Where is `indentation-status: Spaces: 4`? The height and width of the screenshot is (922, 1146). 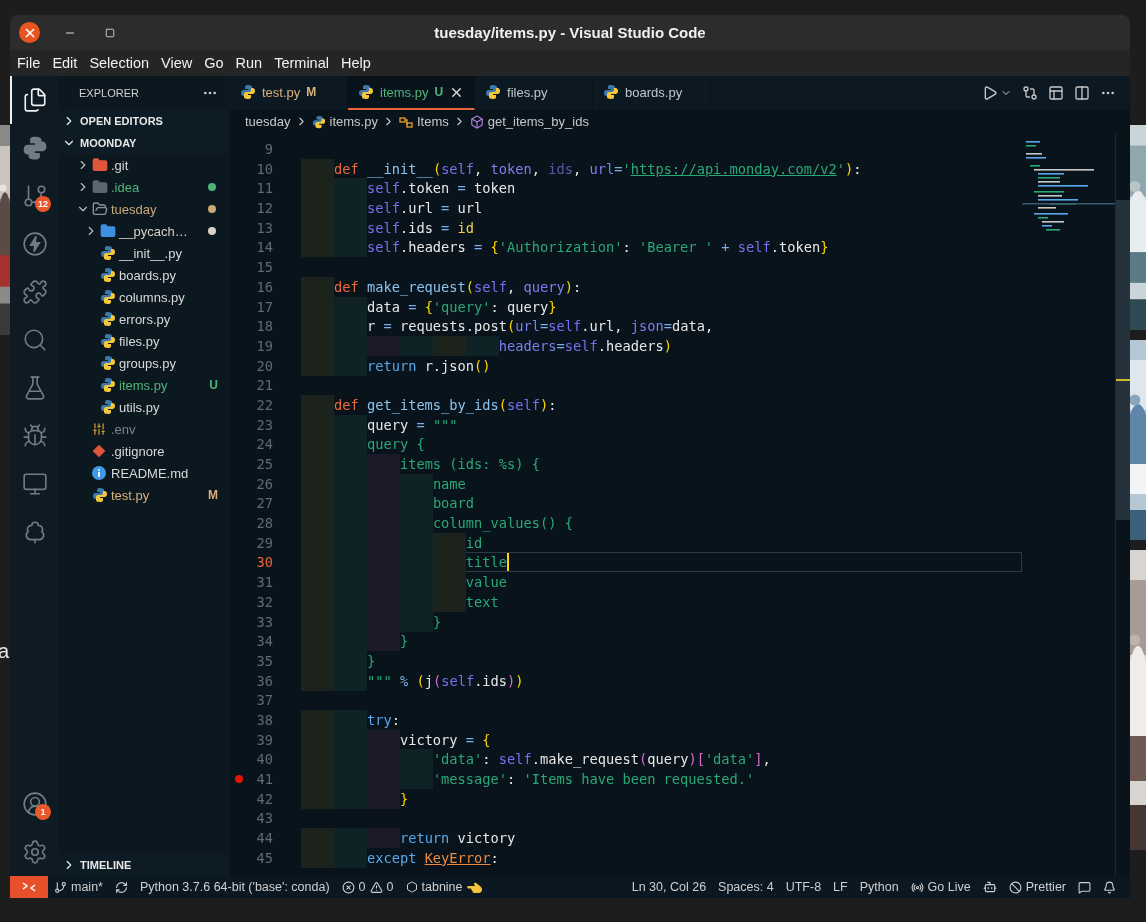 indentation-status: Spaces: 4 is located at coordinates (746, 887).